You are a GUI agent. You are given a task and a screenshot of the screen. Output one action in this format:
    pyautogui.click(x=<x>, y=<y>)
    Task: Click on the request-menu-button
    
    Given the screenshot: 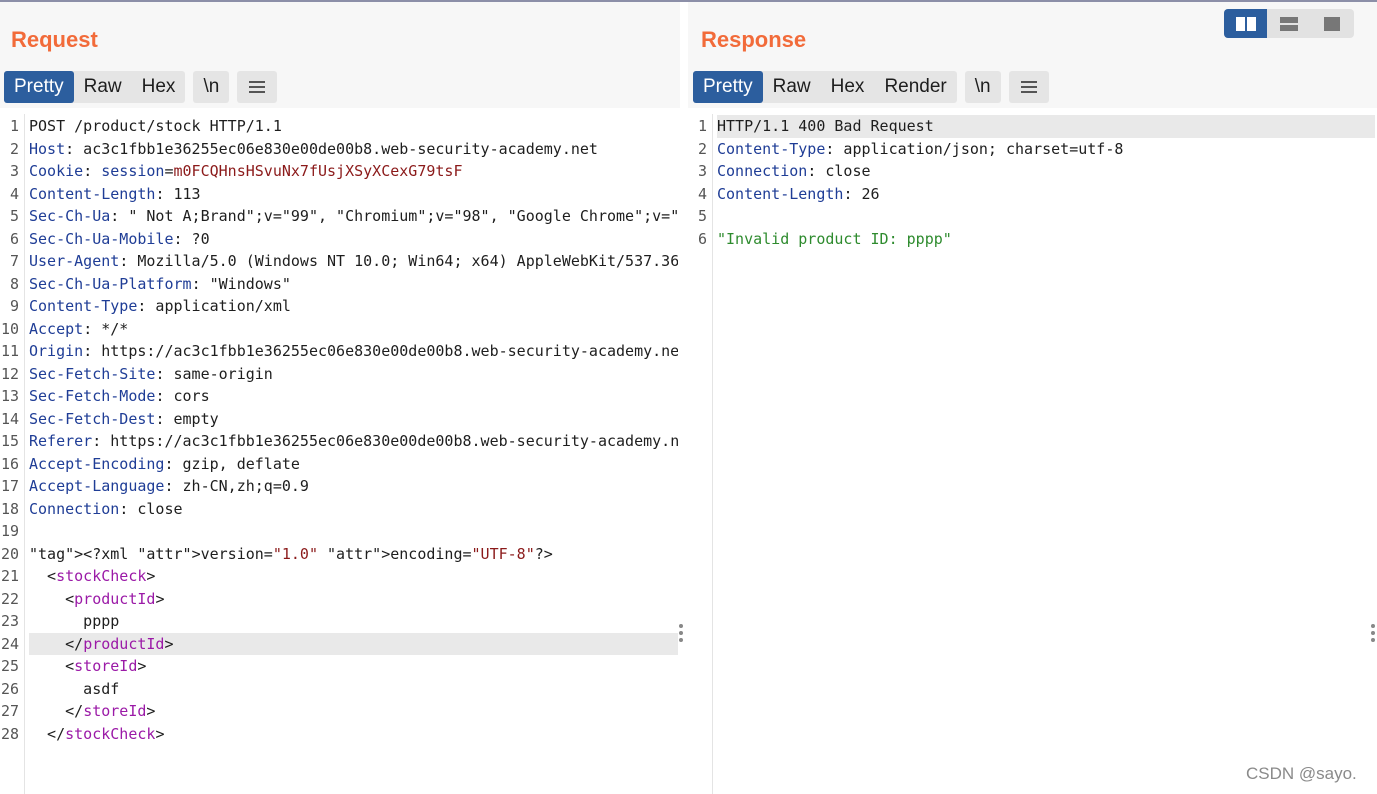 What is the action you would take?
    pyautogui.click(x=257, y=87)
    